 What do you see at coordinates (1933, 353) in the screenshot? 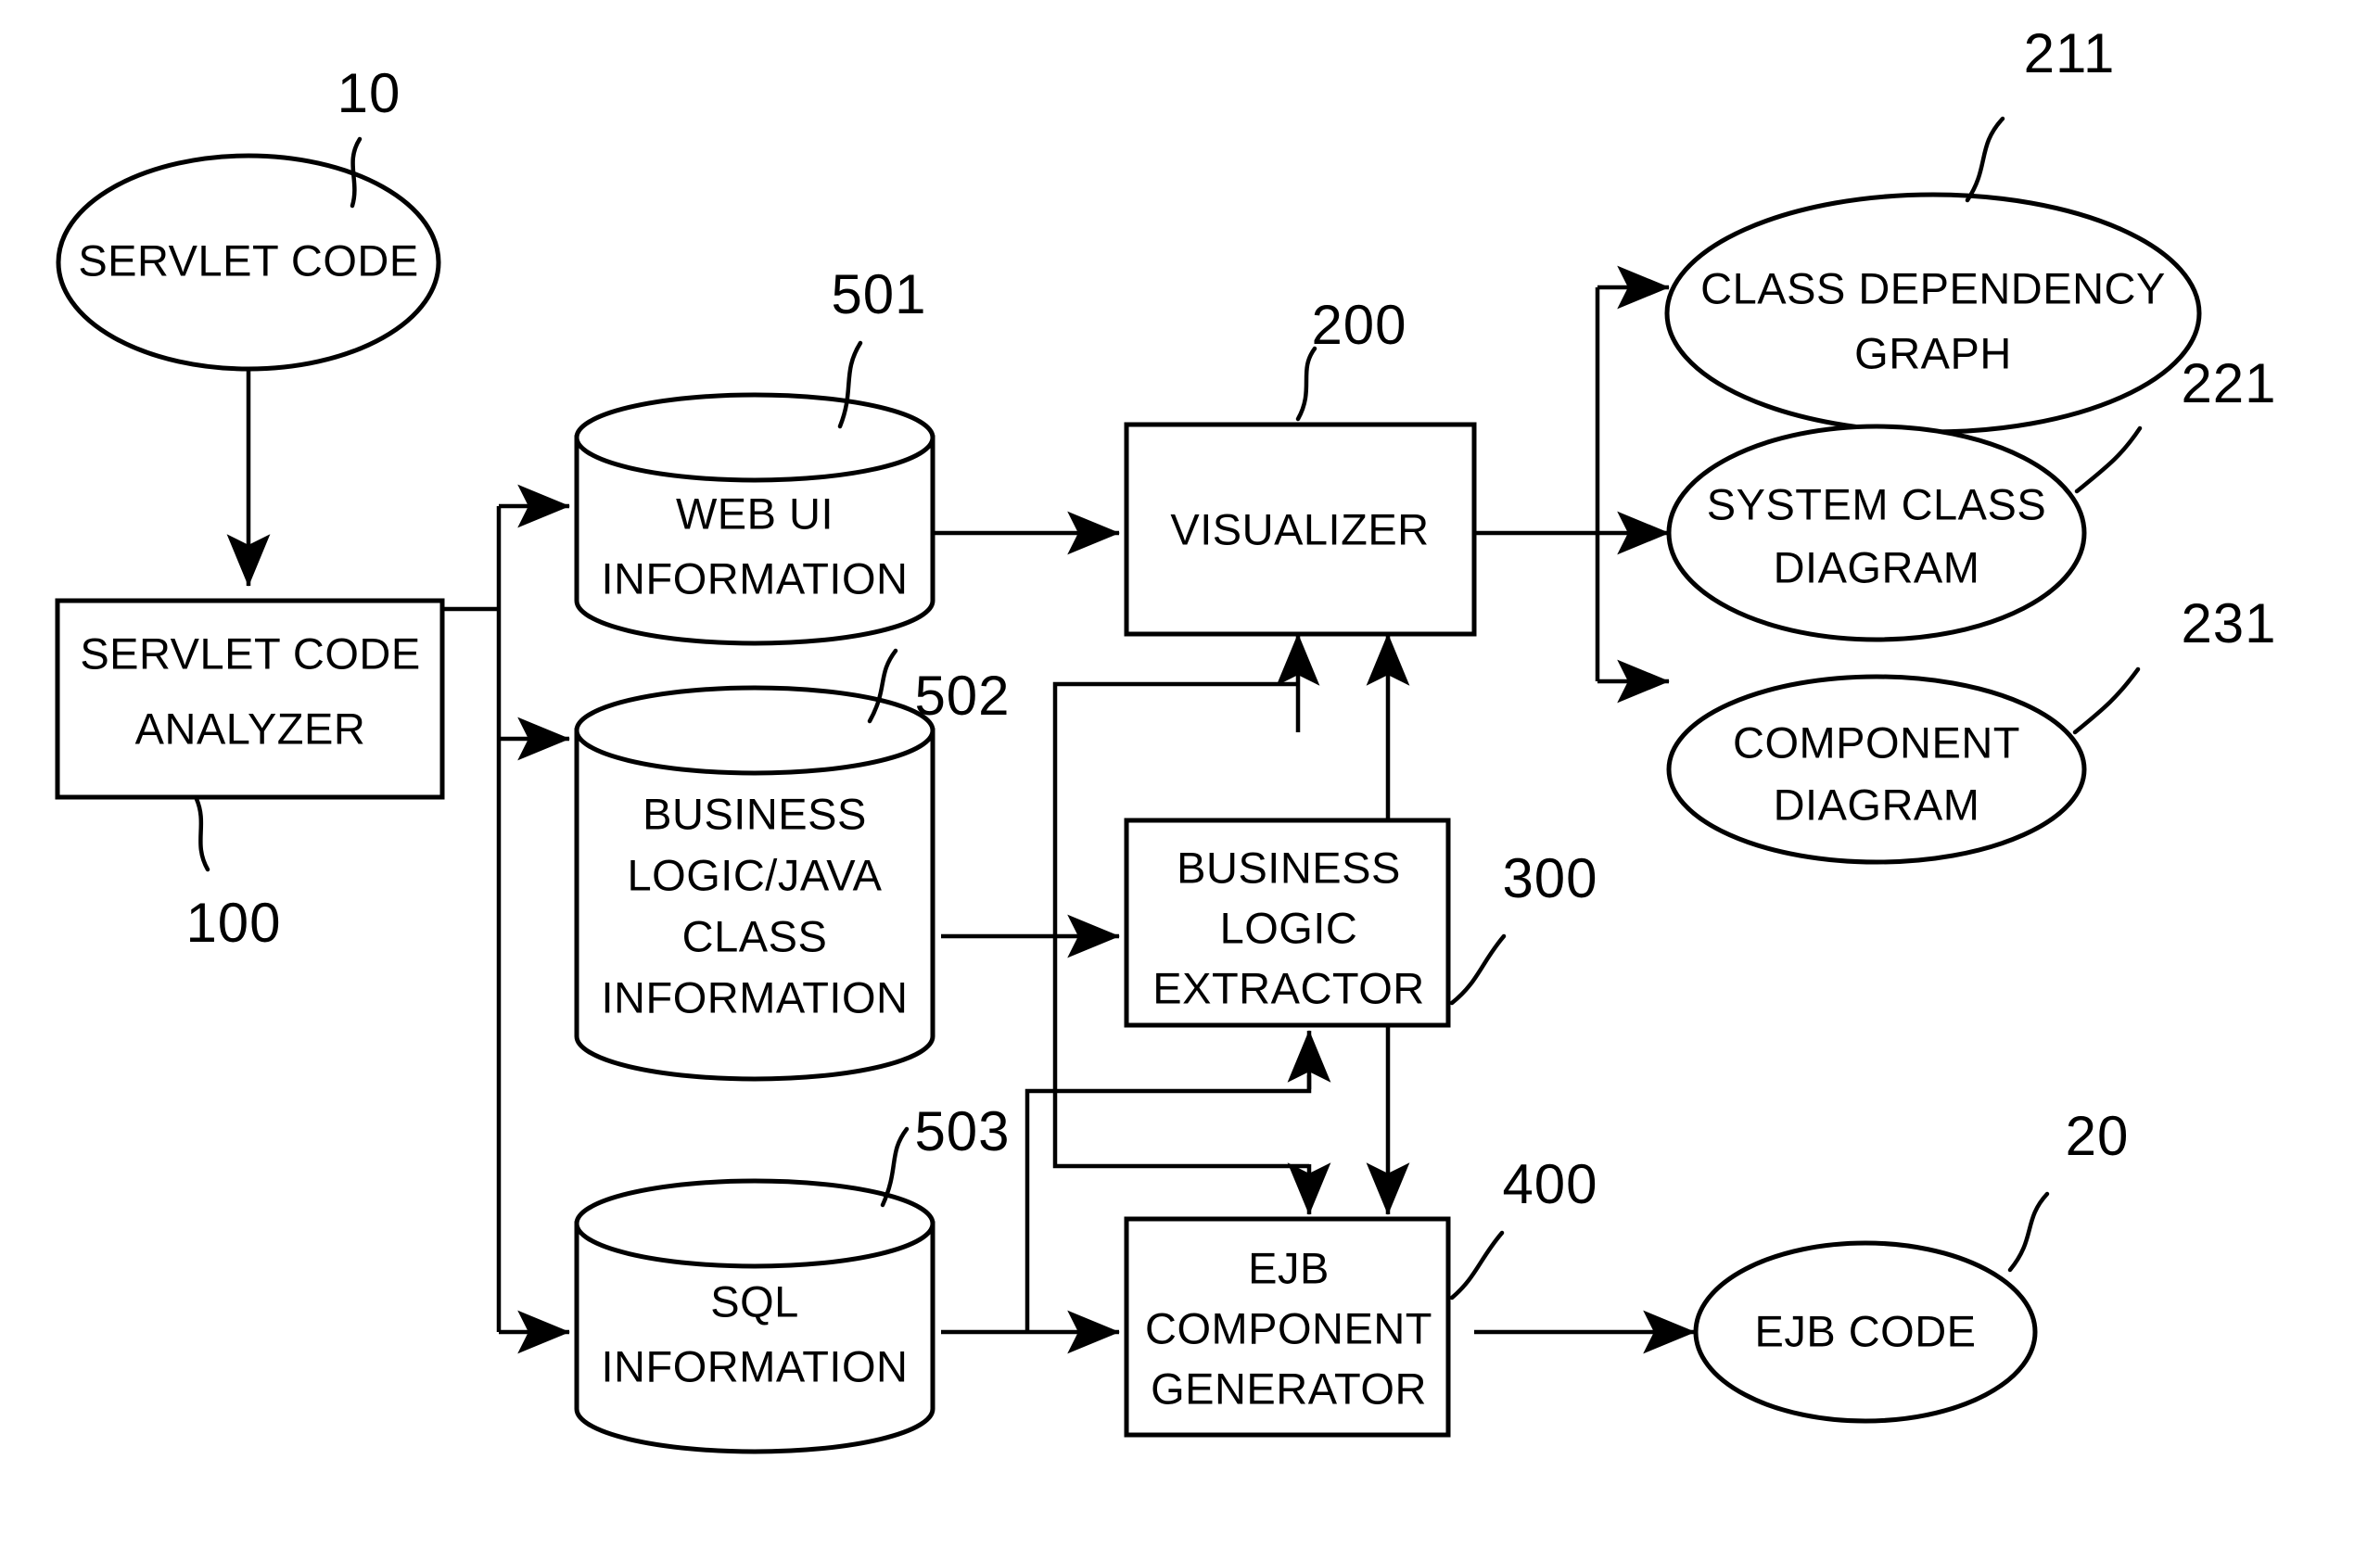
I see `class-dependency-graph-label-line2: GRAPH` at bounding box center [1933, 353].